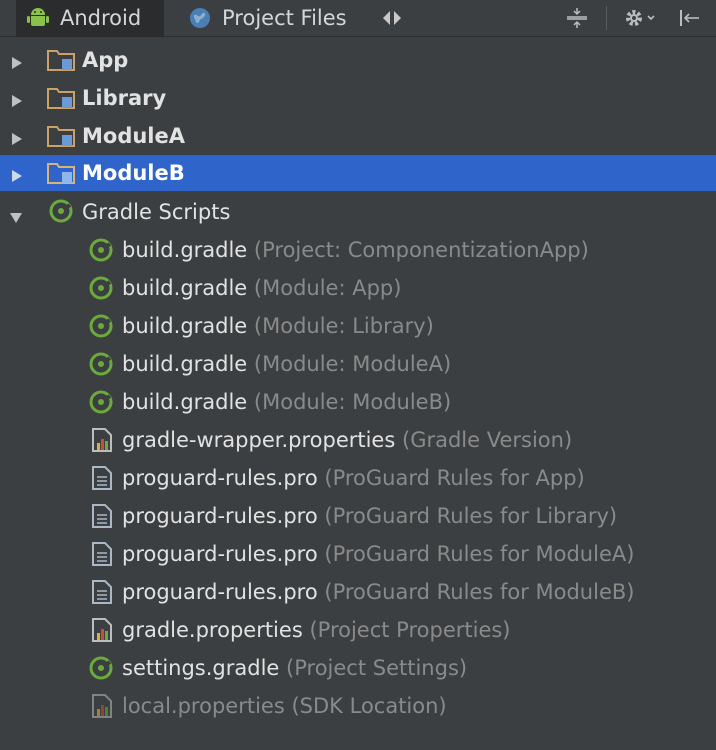  I want to click on file-hint: (Gradle Version), so click(487, 440).